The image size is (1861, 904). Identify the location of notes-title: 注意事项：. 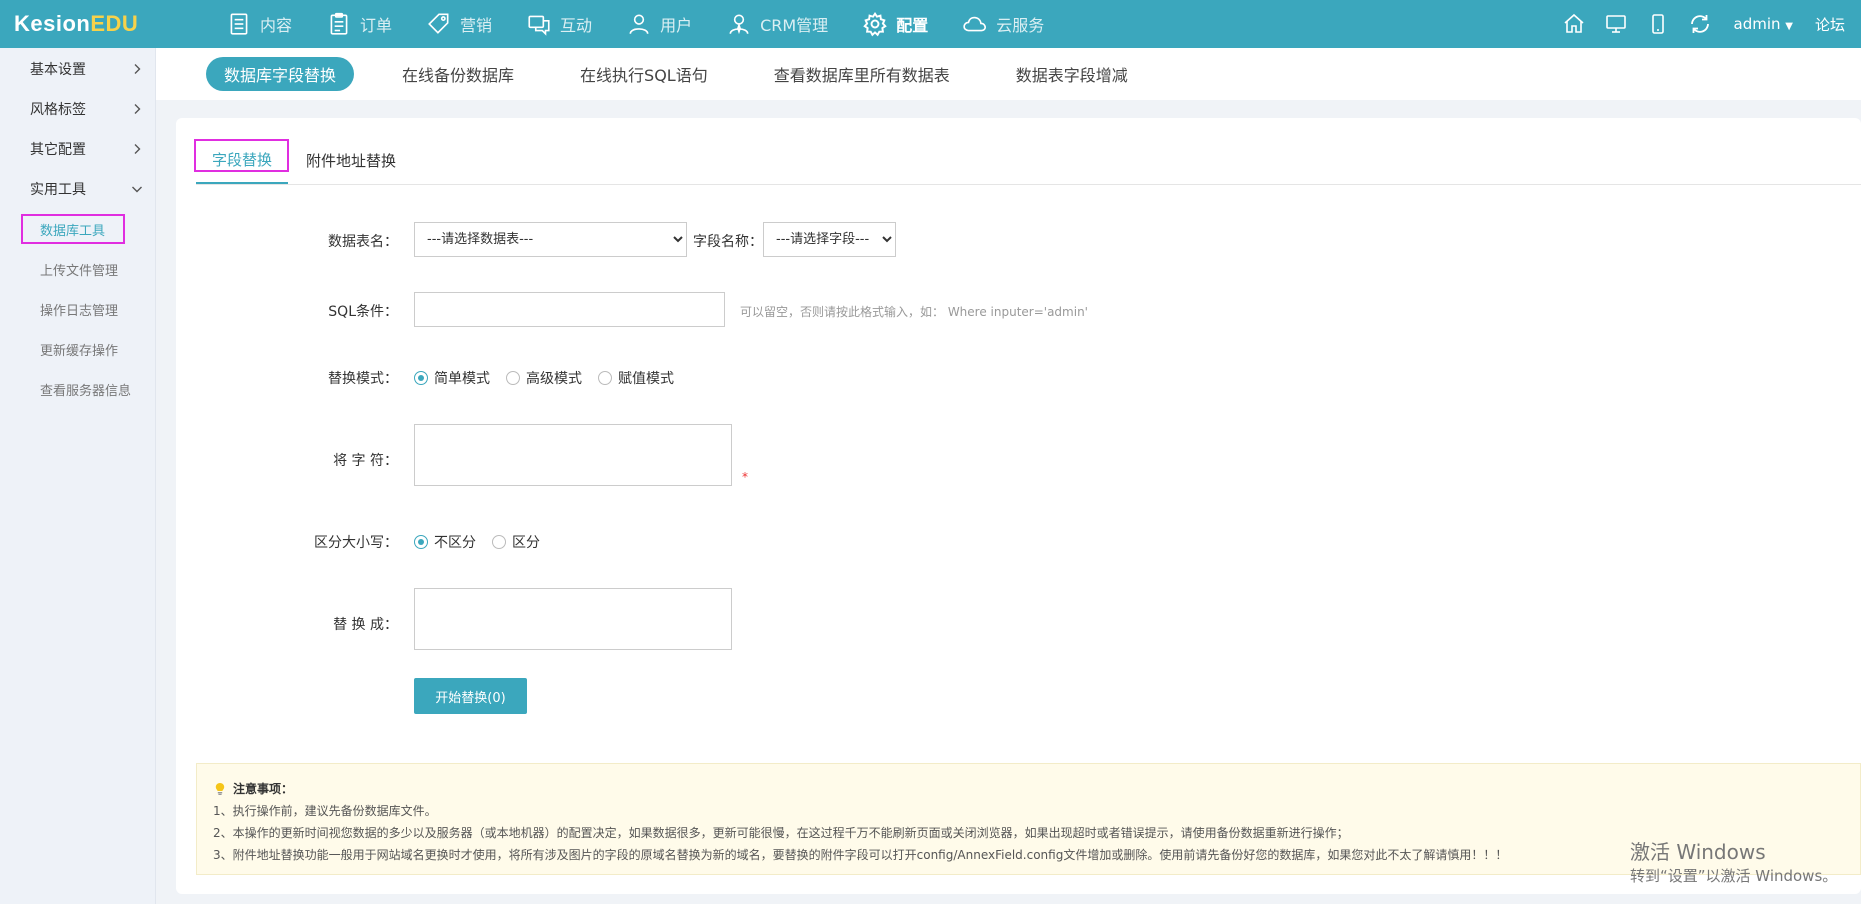
(1036, 789).